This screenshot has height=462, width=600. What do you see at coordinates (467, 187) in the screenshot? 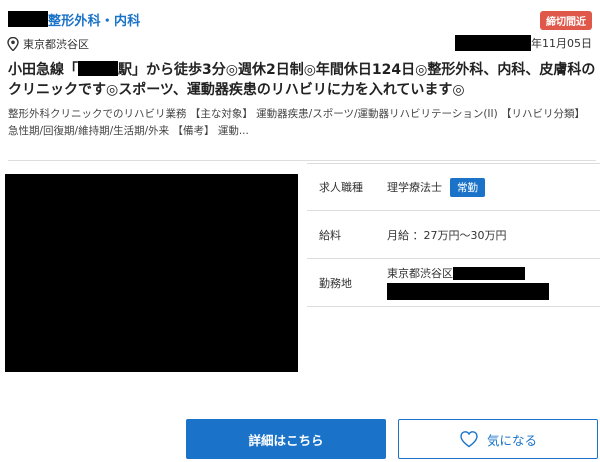
I see `employment-badge: 常勤` at bounding box center [467, 187].